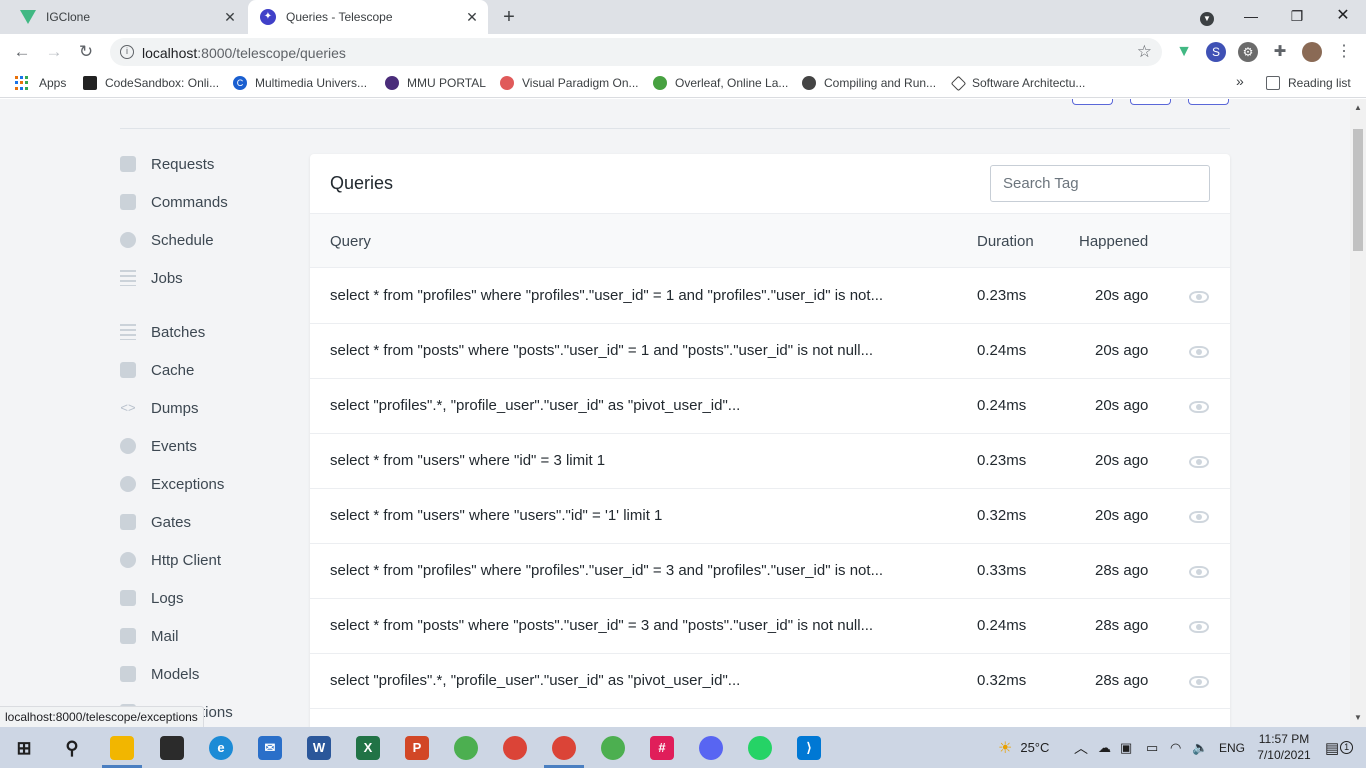 The width and height of the screenshot is (1366, 768). Describe the element at coordinates (40, 83) in the screenshot. I see `bookmark-apps: Apps` at that location.